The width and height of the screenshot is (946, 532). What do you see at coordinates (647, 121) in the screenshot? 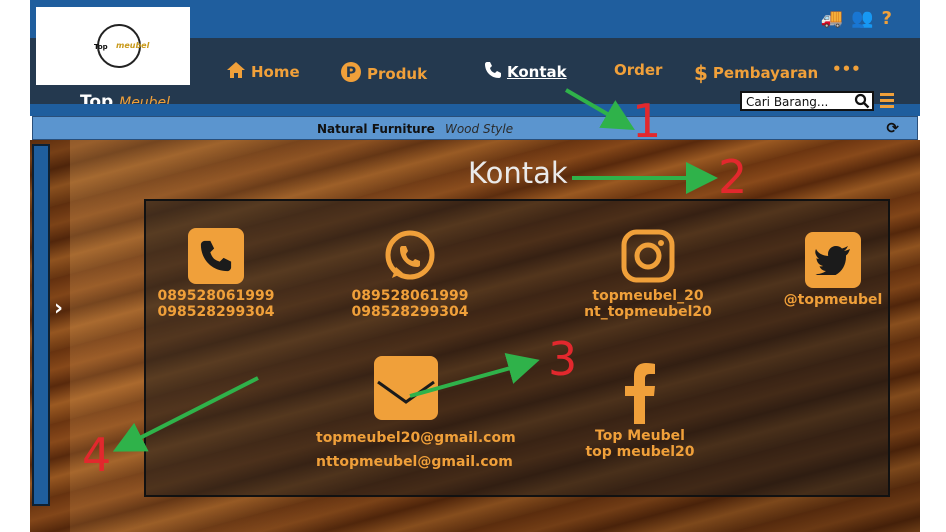
I see `annotation-1: 1` at bounding box center [647, 121].